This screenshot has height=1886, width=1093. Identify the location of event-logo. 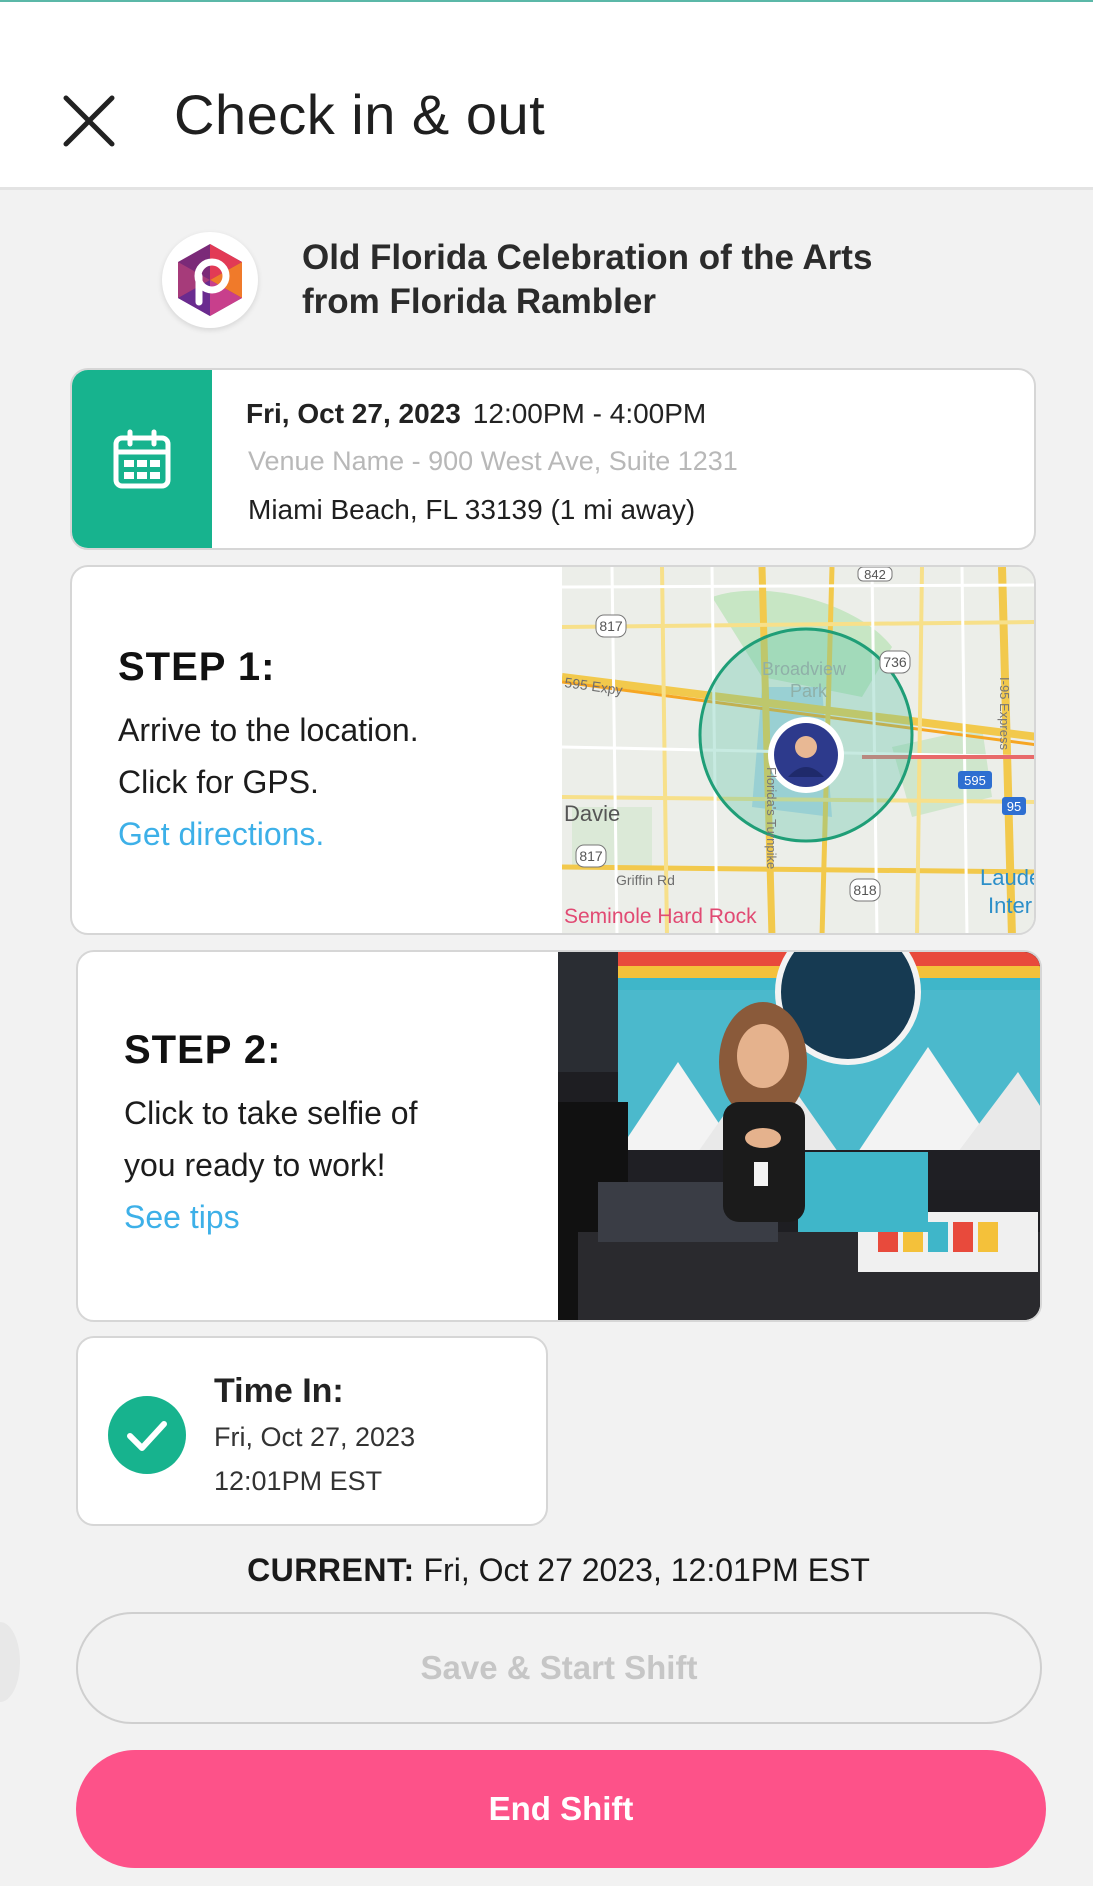
(210, 280).